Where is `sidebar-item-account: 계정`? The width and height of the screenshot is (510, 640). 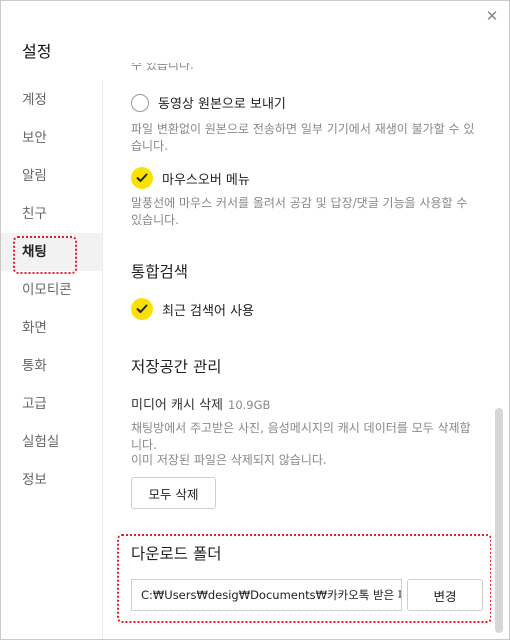
sidebar-item-account: 계정 is located at coordinates (51, 100).